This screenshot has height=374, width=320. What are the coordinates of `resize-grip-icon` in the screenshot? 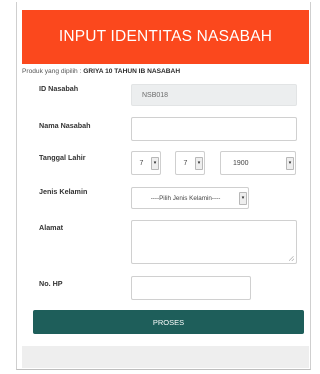 It's located at (291, 258).